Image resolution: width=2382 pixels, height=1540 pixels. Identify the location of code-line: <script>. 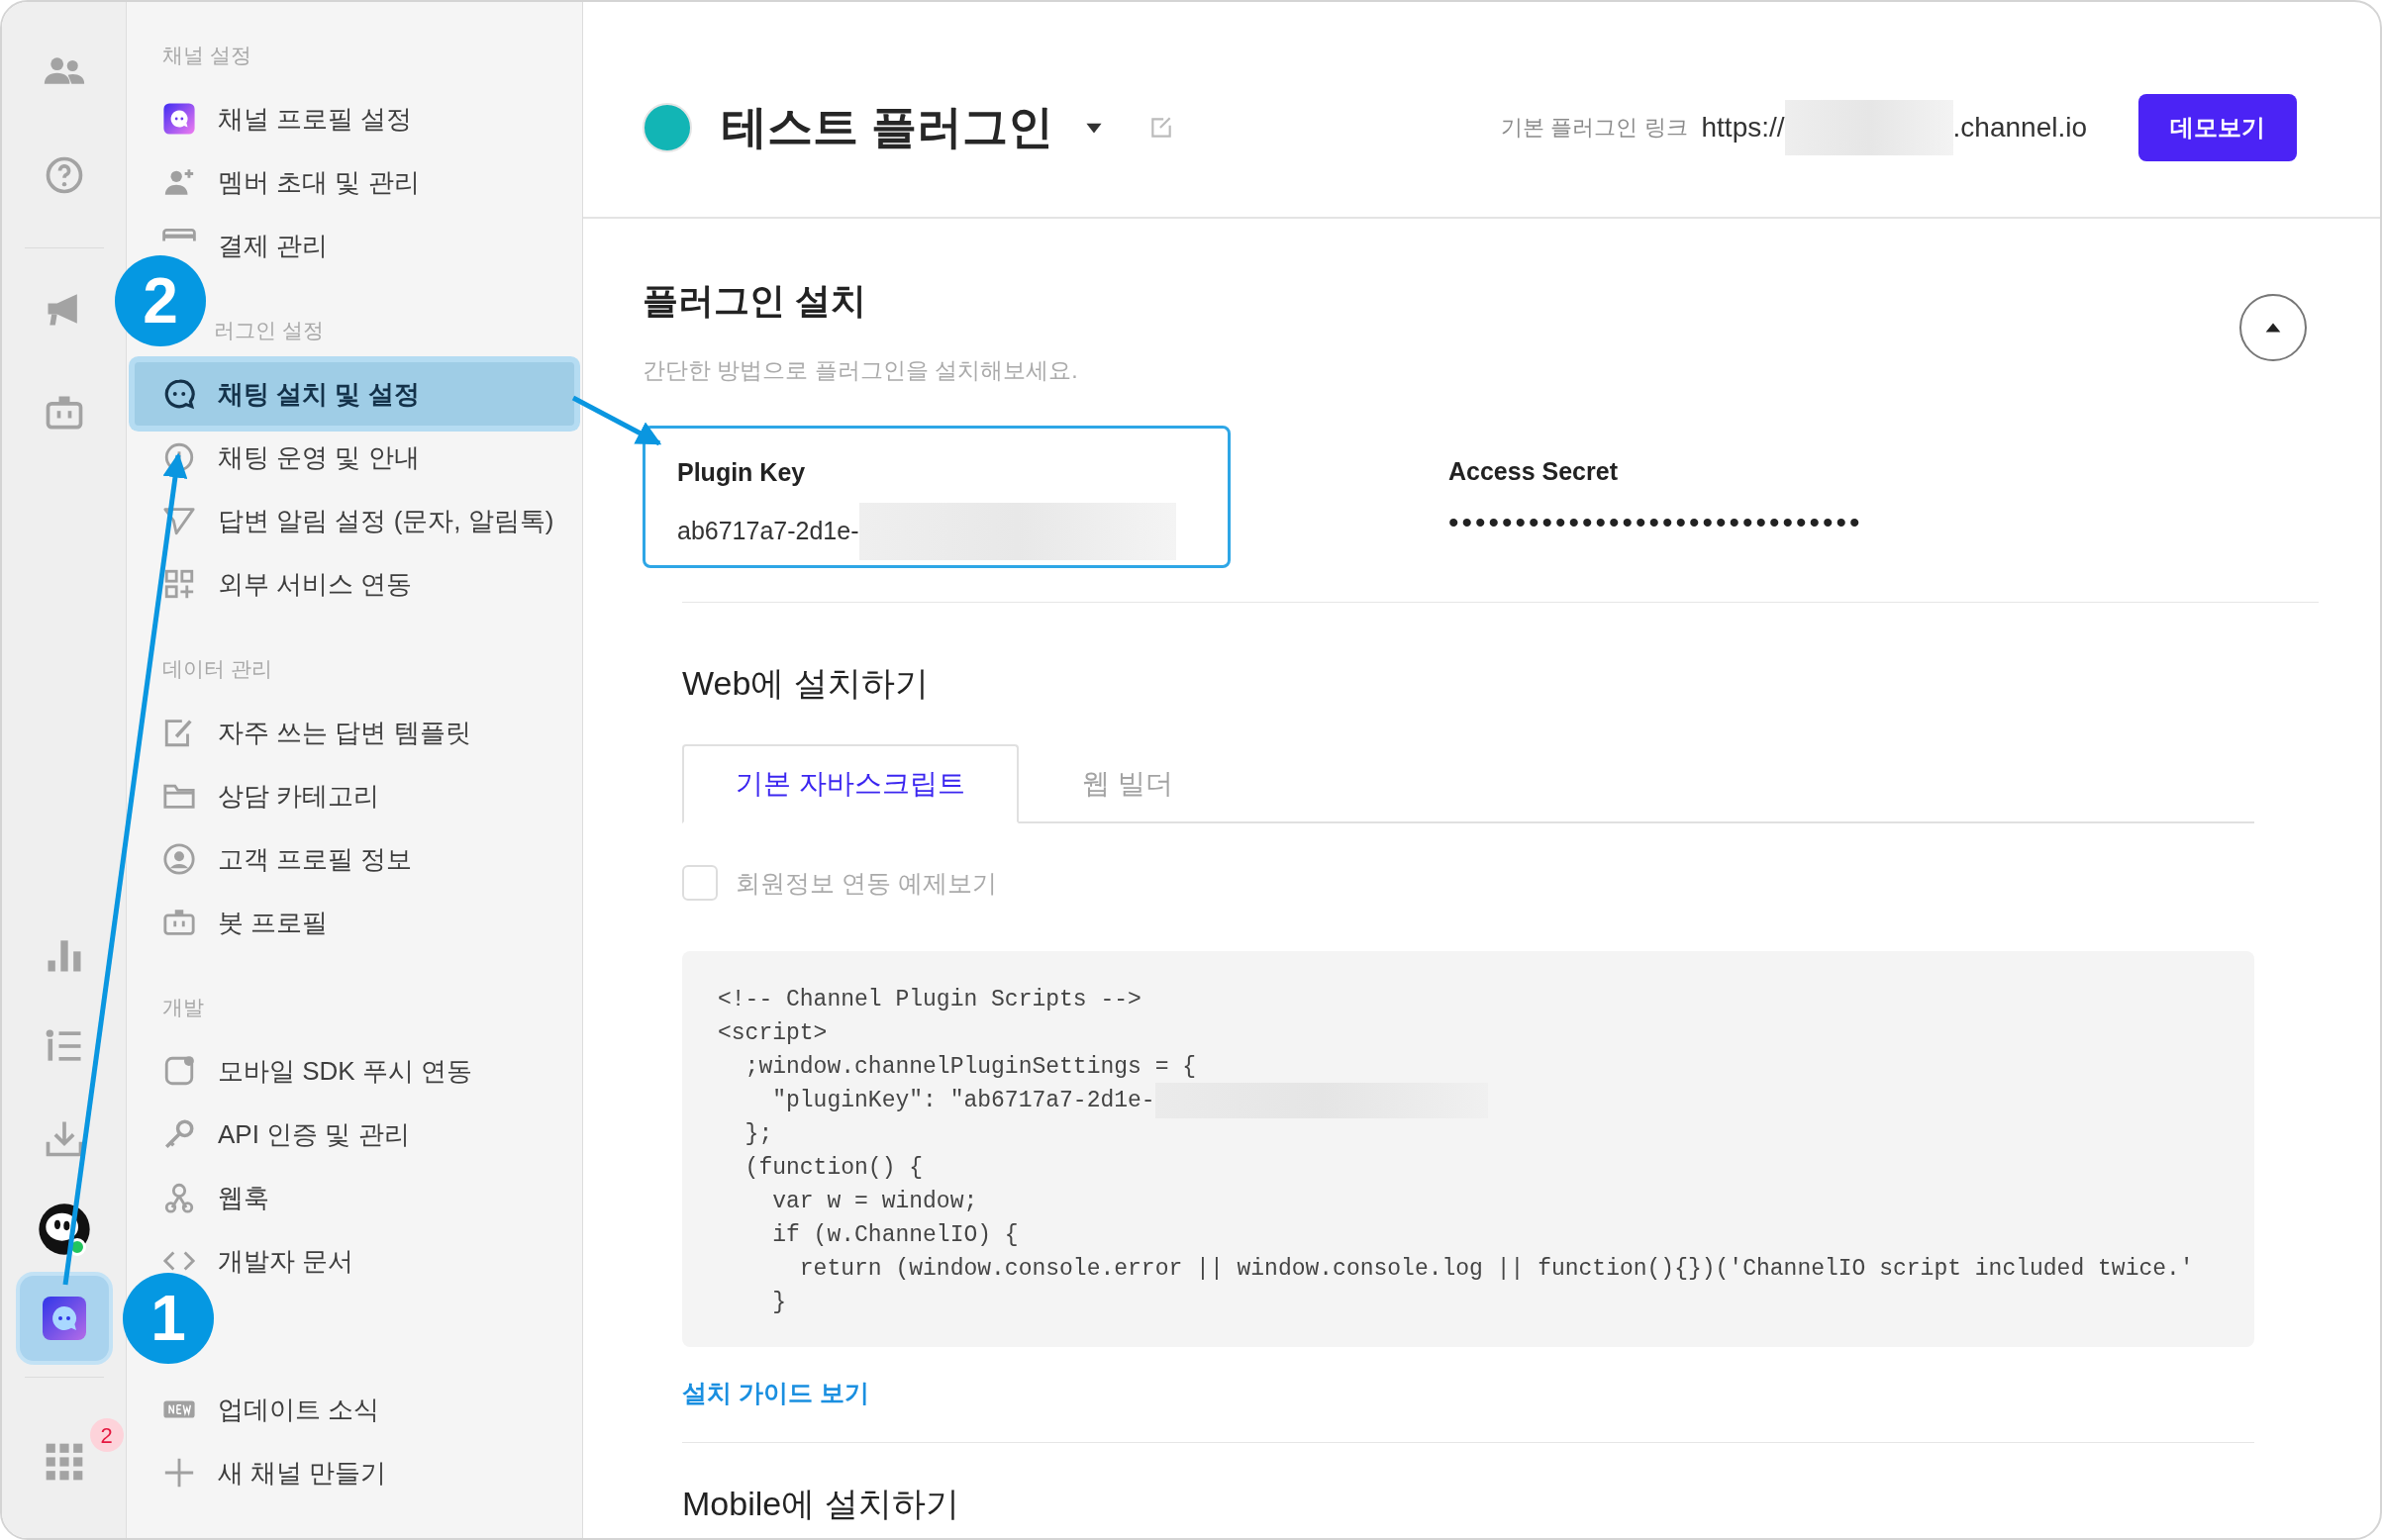
(773, 1033).